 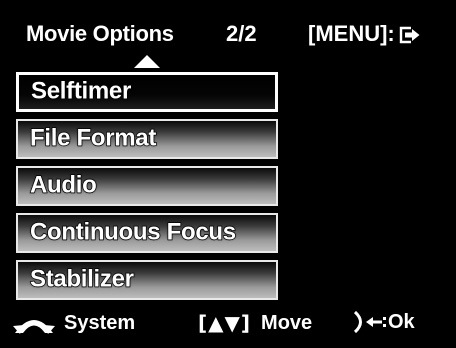 What do you see at coordinates (147, 61) in the screenshot?
I see `scroll-up-arrow-icon` at bounding box center [147, 61].